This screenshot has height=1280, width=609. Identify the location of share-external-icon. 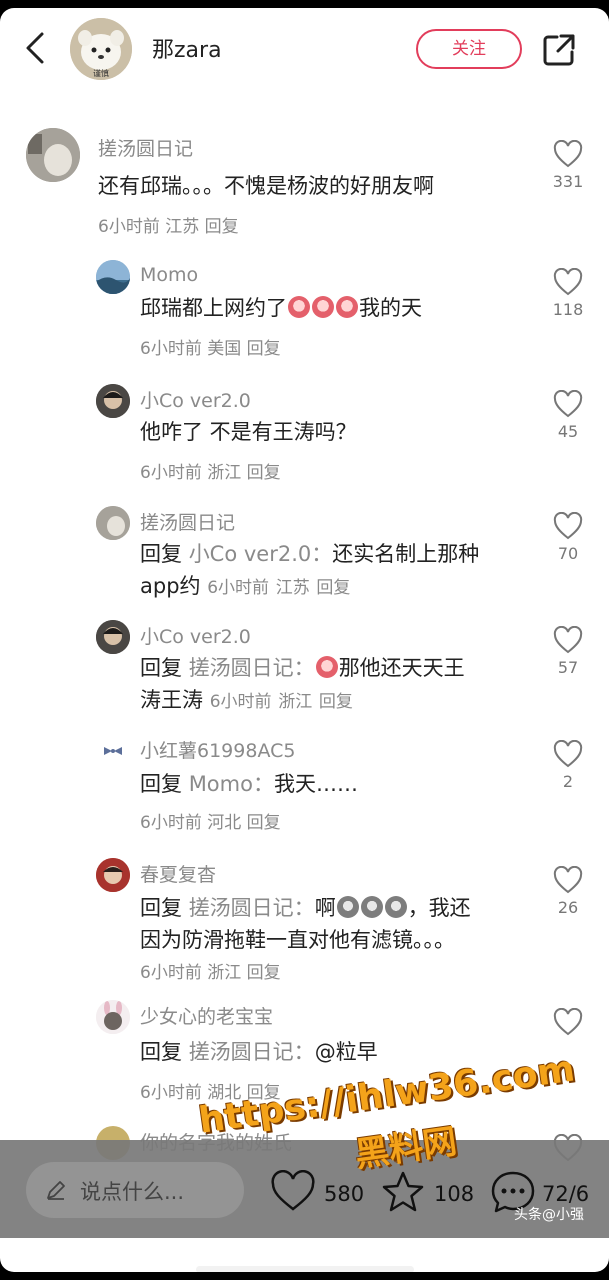
(559, 50).